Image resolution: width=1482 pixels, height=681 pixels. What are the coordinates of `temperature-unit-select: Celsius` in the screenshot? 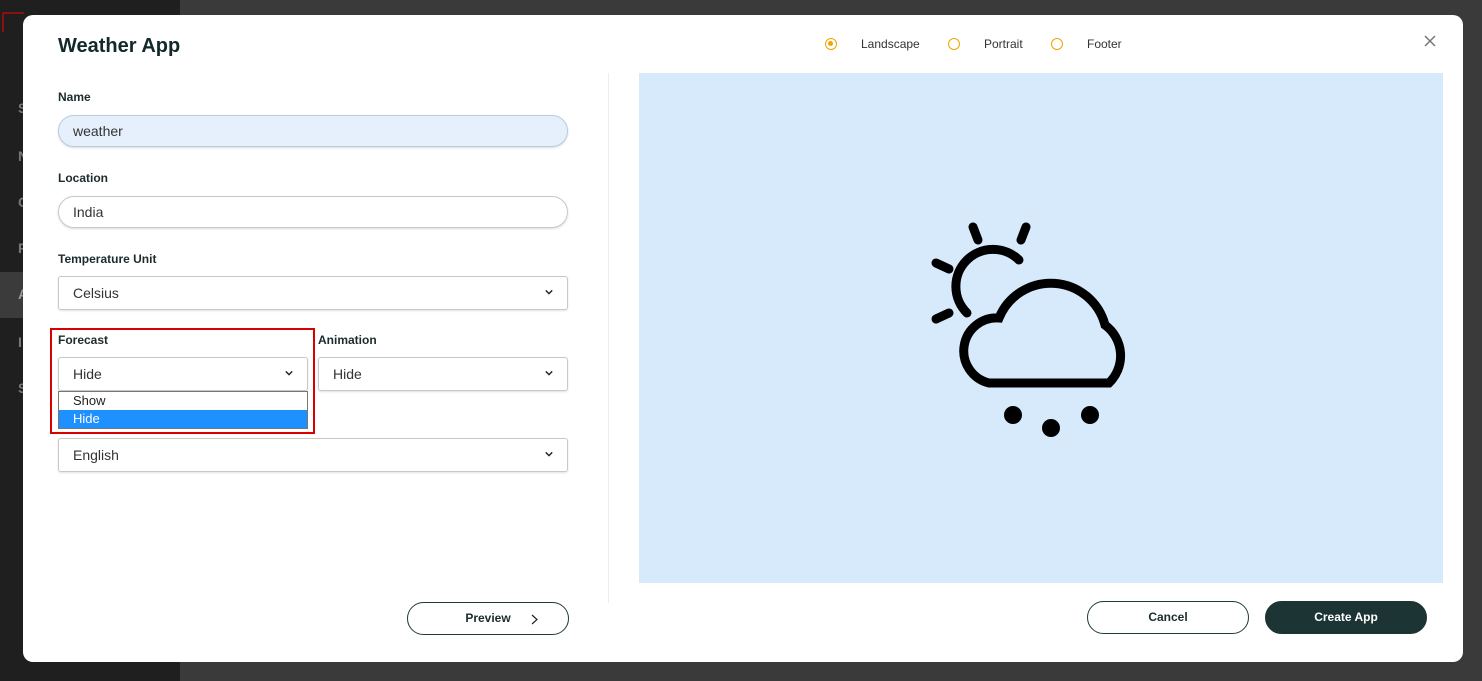 It's located at (313, 293).